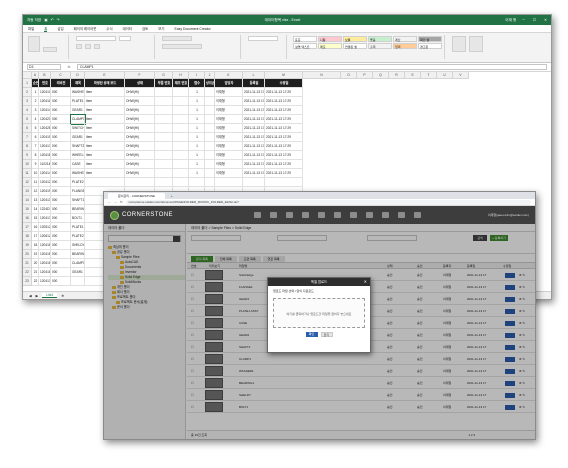 The image size is (568, 468). What do you see at coordinates (136, 195) in the screenshot?
I see `browser-tab: 문서관리 - CORNERSTONE` at bounding box center [136, 195].